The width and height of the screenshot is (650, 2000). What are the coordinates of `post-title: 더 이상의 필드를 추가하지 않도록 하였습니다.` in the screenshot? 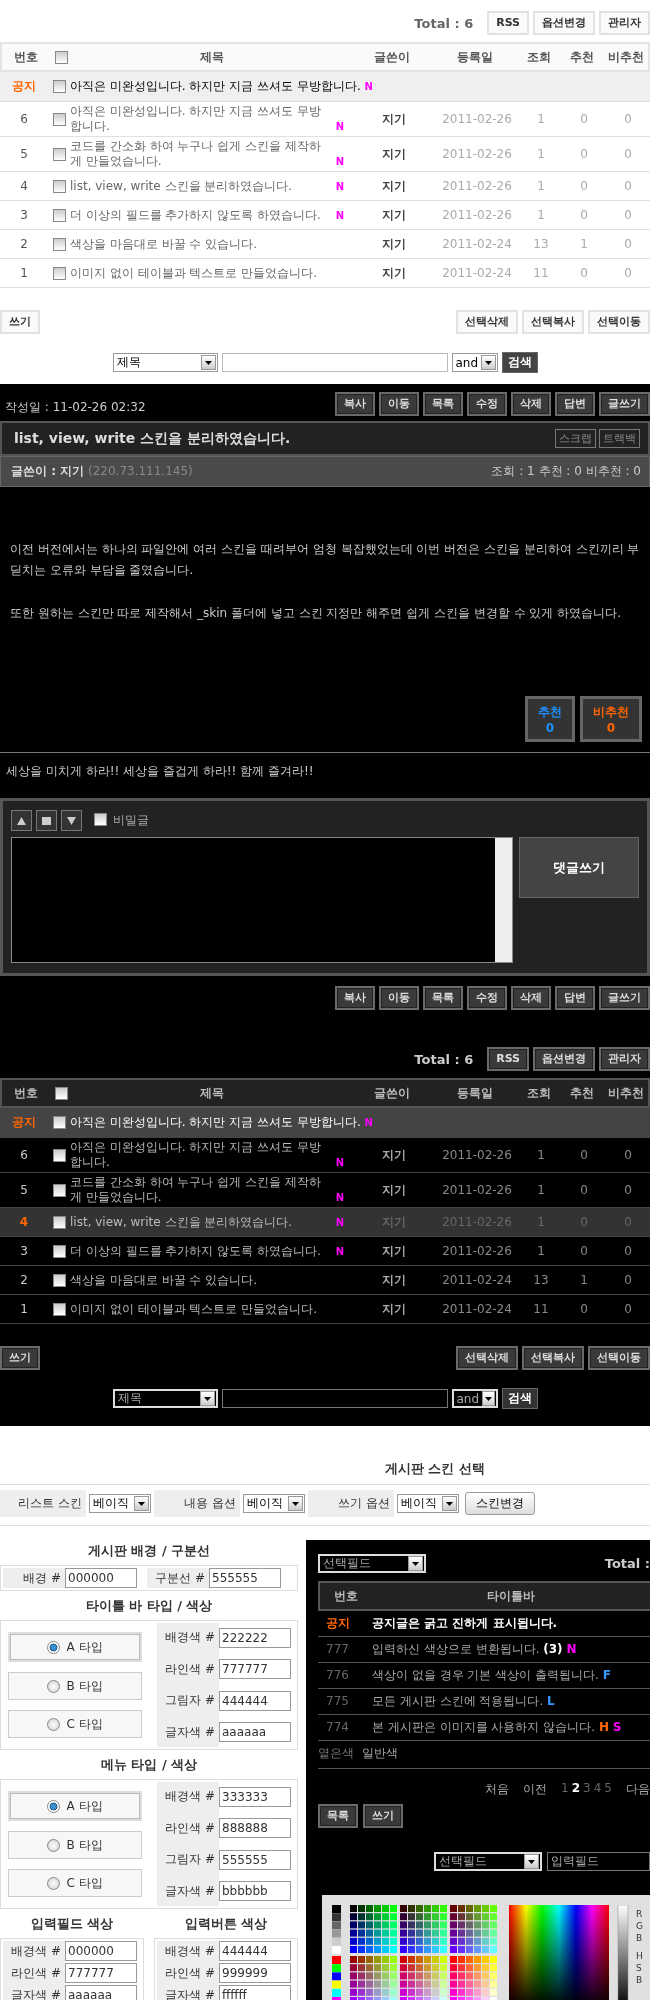 It's located at (201, 1251).